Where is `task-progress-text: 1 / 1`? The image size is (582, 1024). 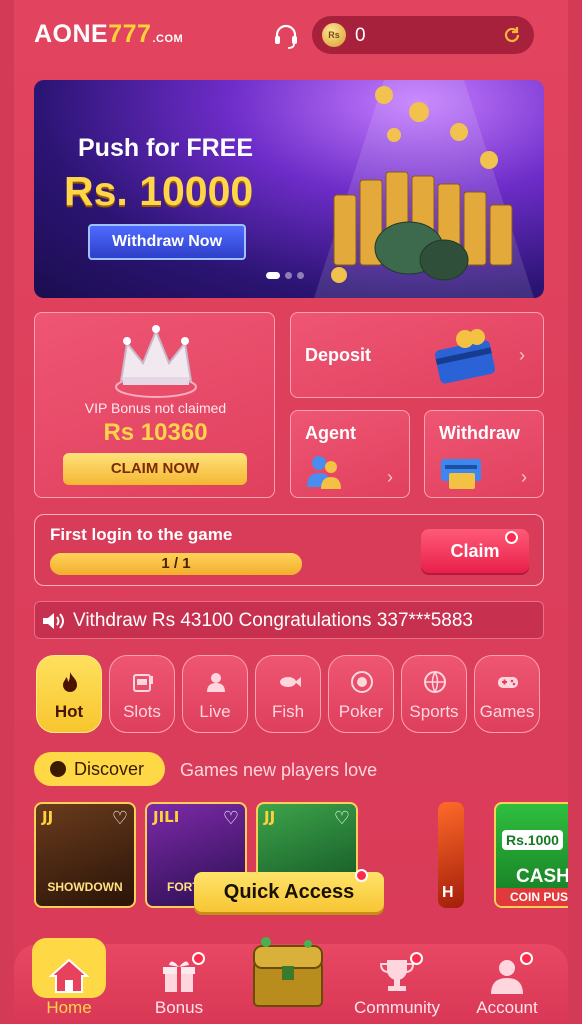 task-progress-text: 1 / 1 is located at coordinates (176, 563).